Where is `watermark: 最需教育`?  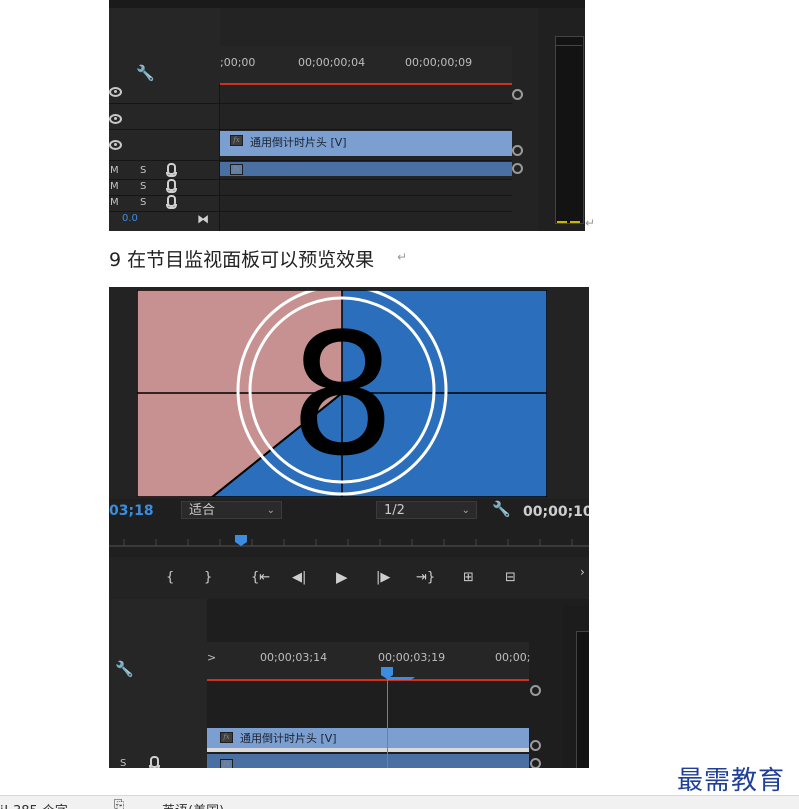 watermark: 最需教育 is located at coordinates (731, 781).